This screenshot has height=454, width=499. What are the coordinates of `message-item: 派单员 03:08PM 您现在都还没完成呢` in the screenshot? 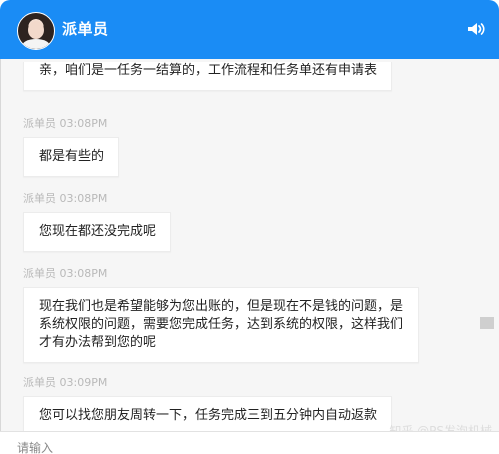 It's located at (97, 222).